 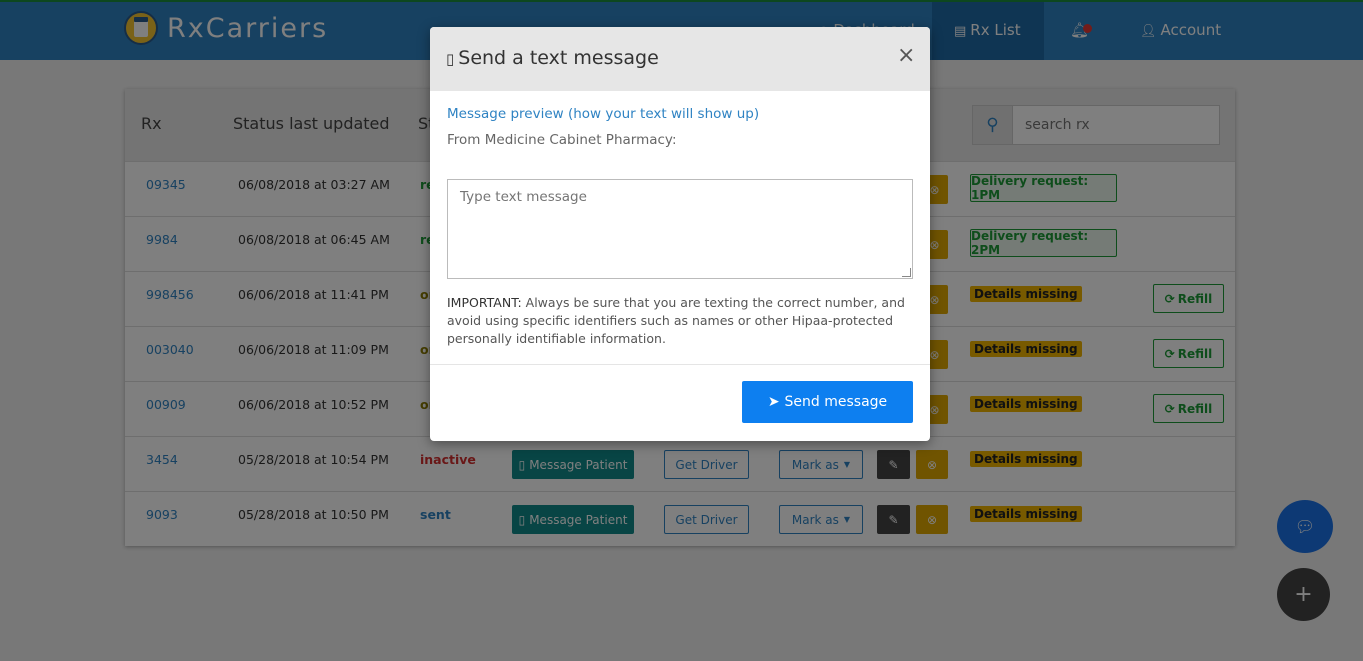 I want to click on send-message-button: ➤ Send message, so click(x=827, y=402).